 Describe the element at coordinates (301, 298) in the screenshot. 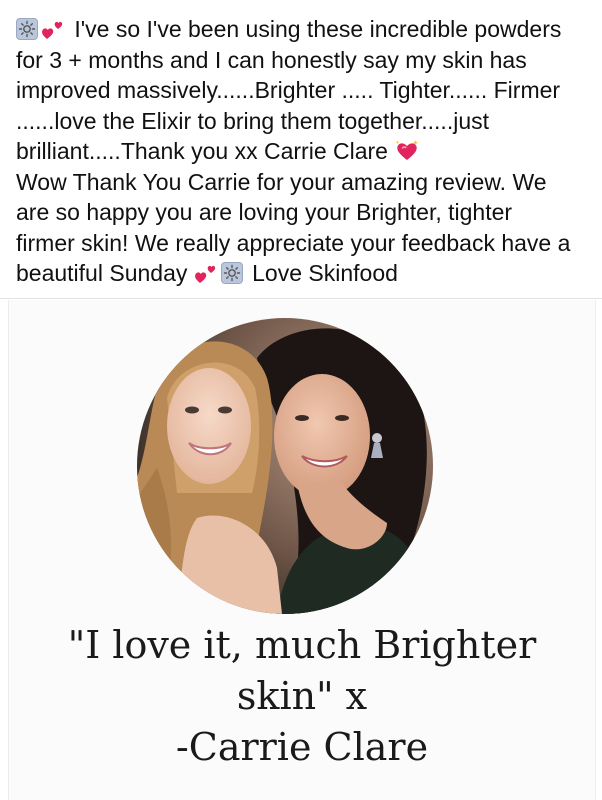

I see `divider` at that location.